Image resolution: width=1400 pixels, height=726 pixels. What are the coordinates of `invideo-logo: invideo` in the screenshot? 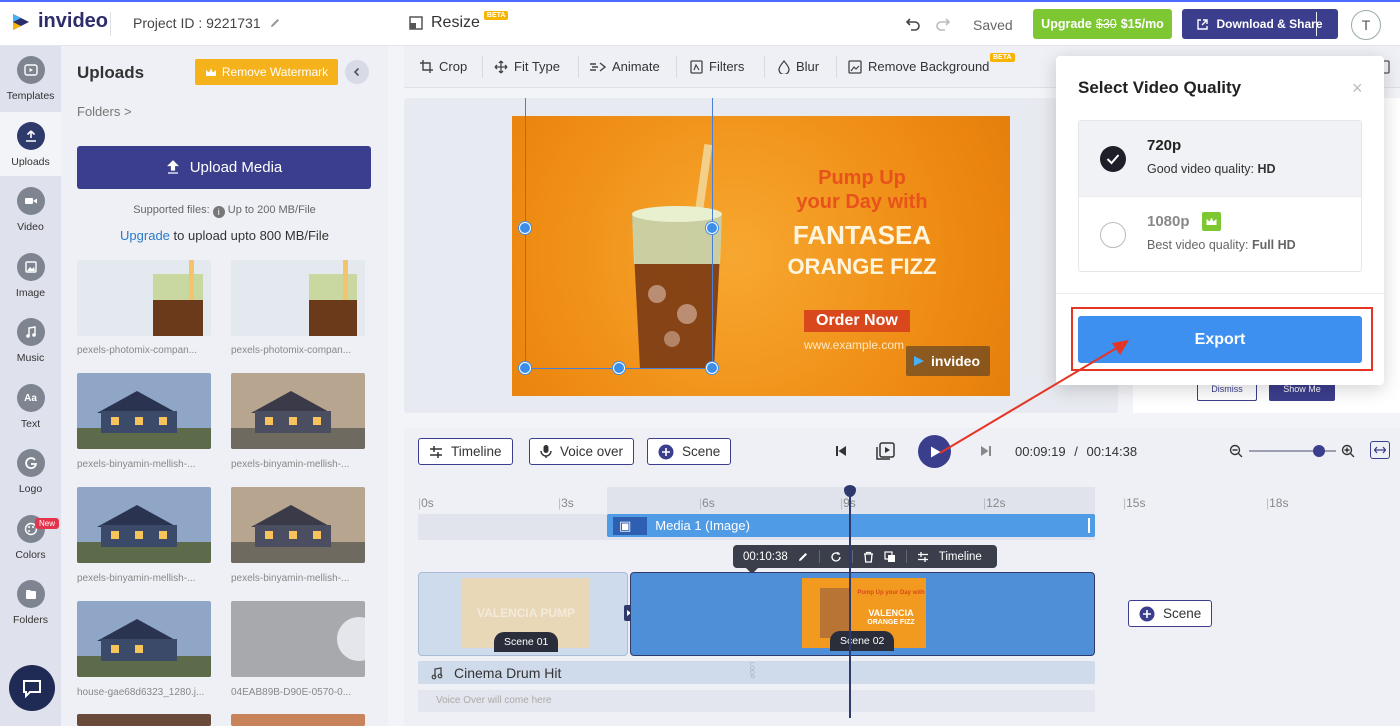 It's located at (59, 21).